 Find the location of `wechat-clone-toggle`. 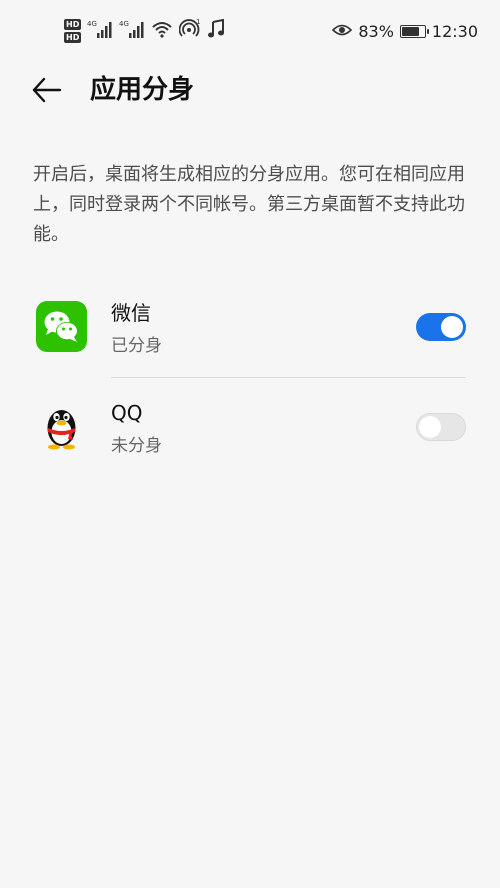

wechat-clone-toggle is located at coordinates (441, 327).